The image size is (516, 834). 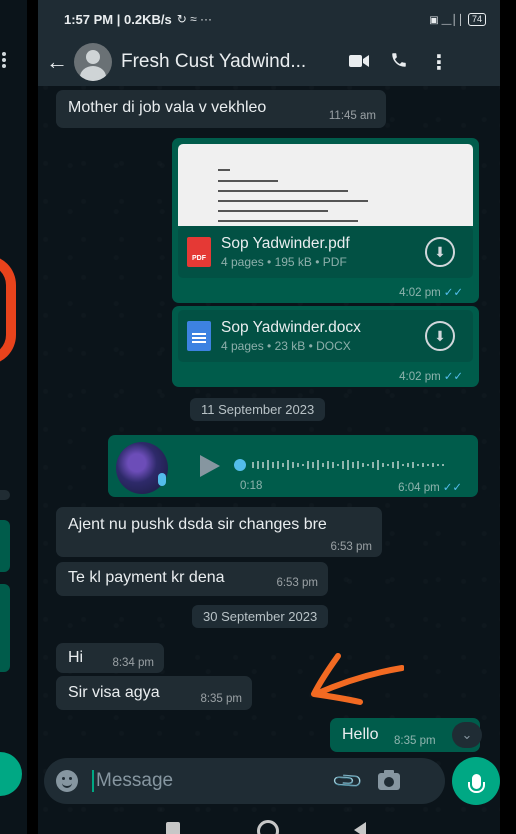 What do you see at coordinates (476, 19) in the screenshot?
I see `battery-icon: 74` at bounding box center [476, 19].